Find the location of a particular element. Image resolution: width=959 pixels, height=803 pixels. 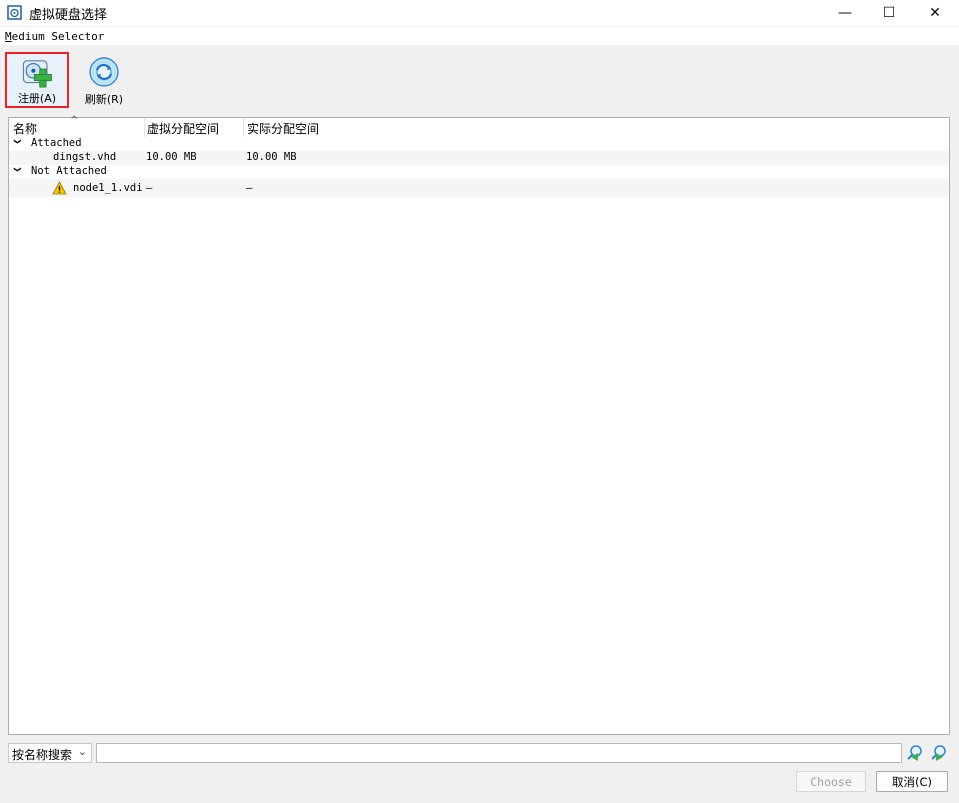

menu-medium-selector: Medium Selector is located at coordinates (54, 36).